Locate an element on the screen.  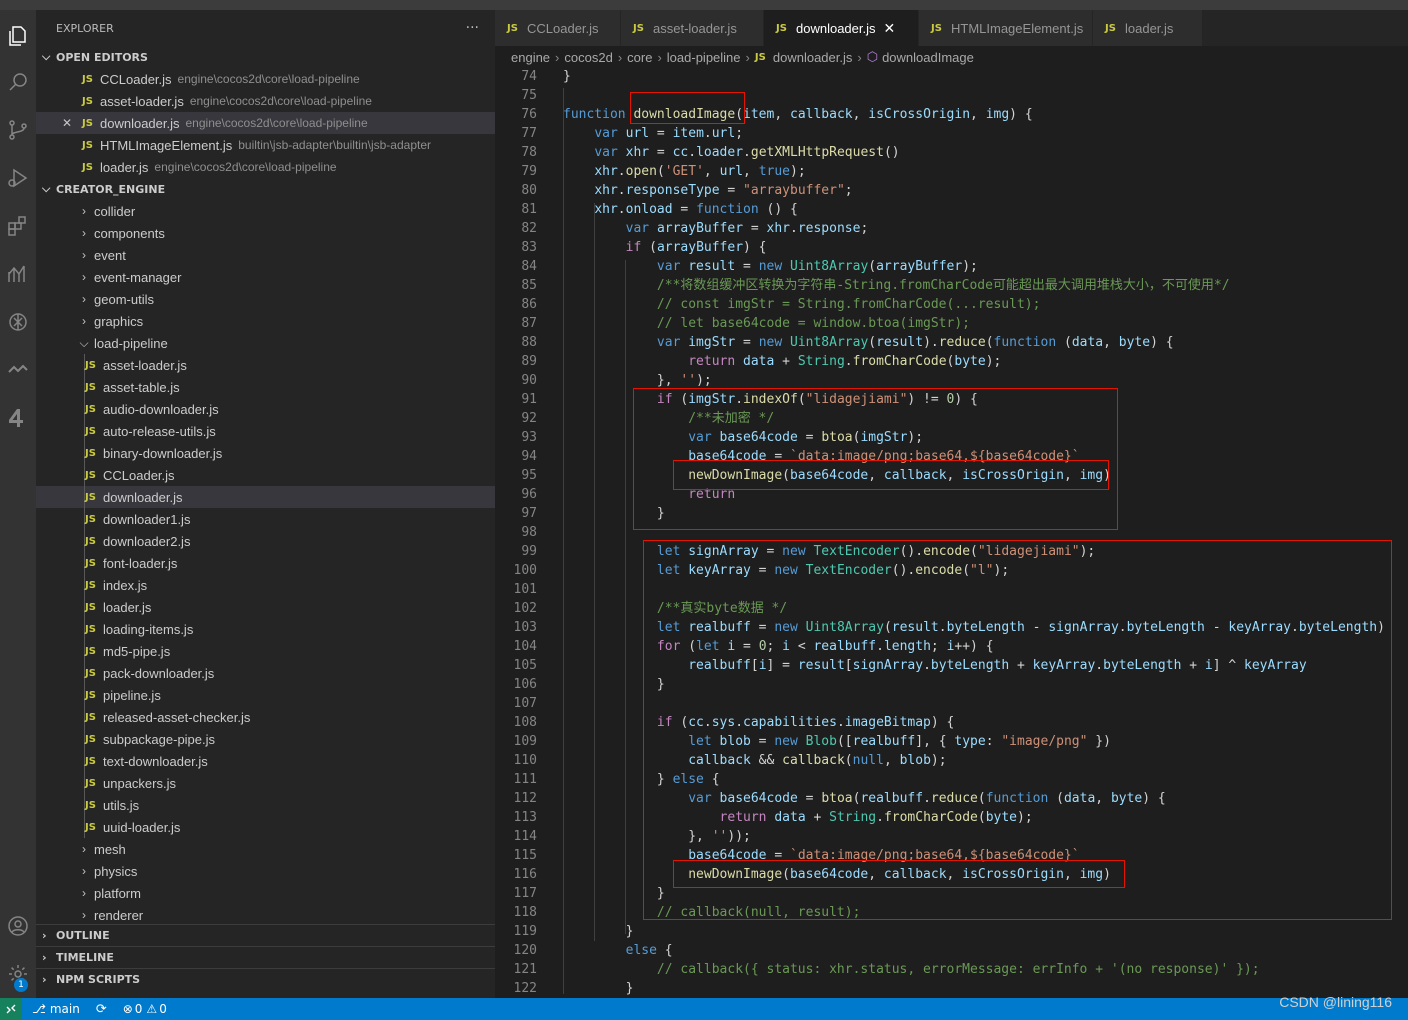
folder-item: › event is located at coordinates (265, 255).